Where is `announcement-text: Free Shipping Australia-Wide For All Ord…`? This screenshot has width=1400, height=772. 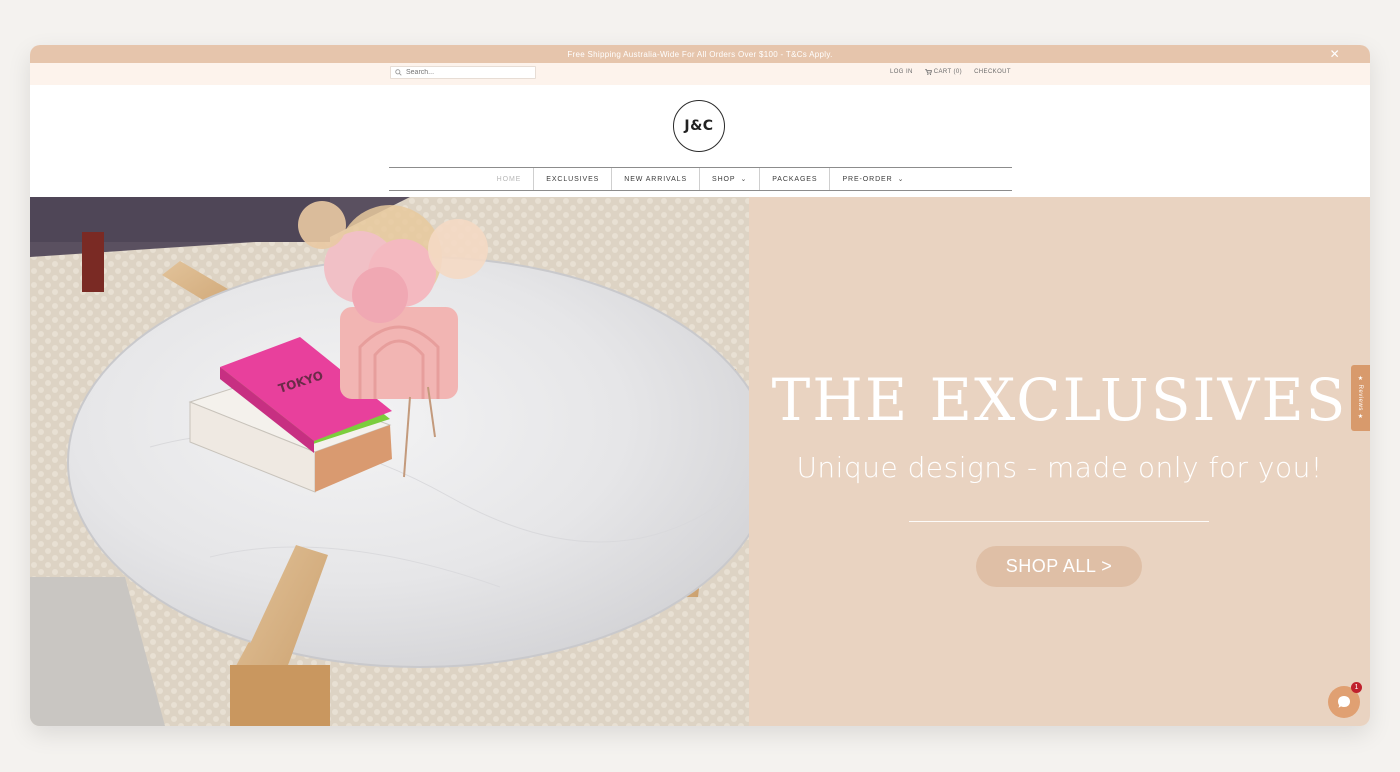 announcement-text: Free Shipping Australia-Wide For All Ord… is located at coordinates (700, 54).